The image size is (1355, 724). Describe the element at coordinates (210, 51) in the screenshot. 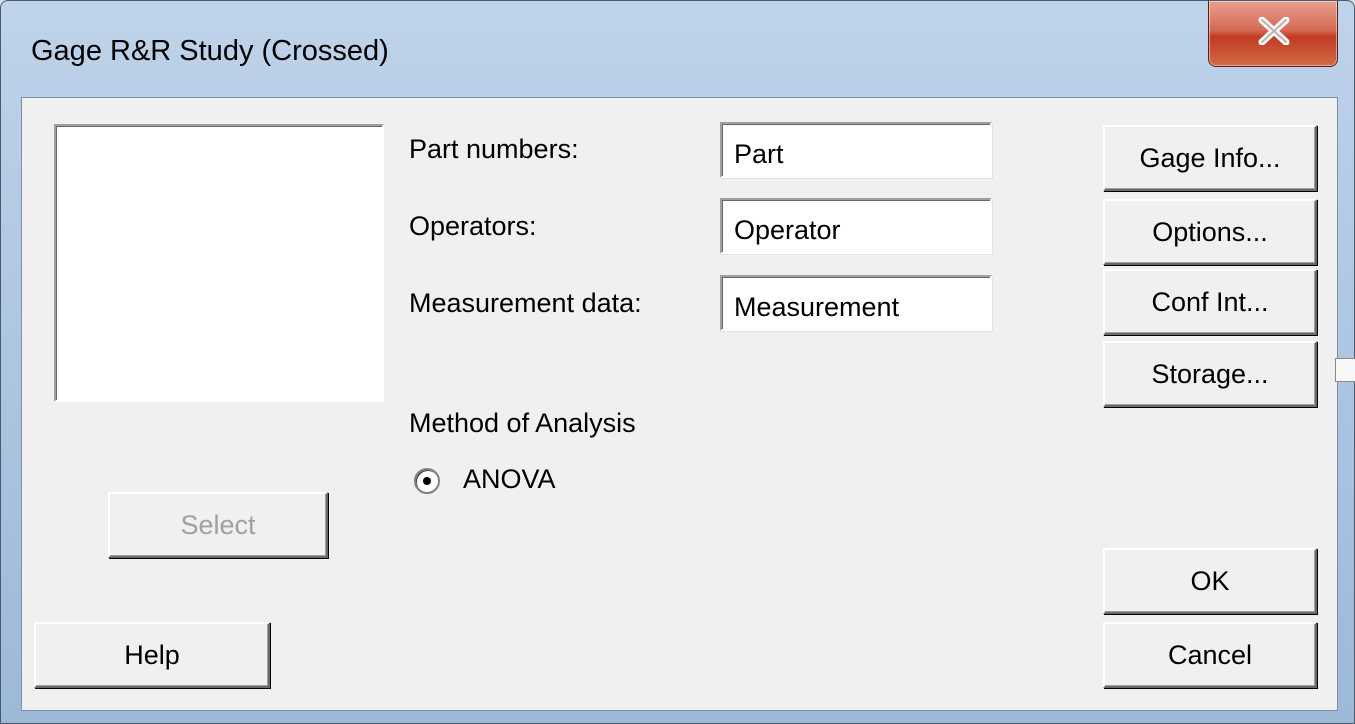

I see `window-title: Gage R&R Study (Crossed)` at that location.